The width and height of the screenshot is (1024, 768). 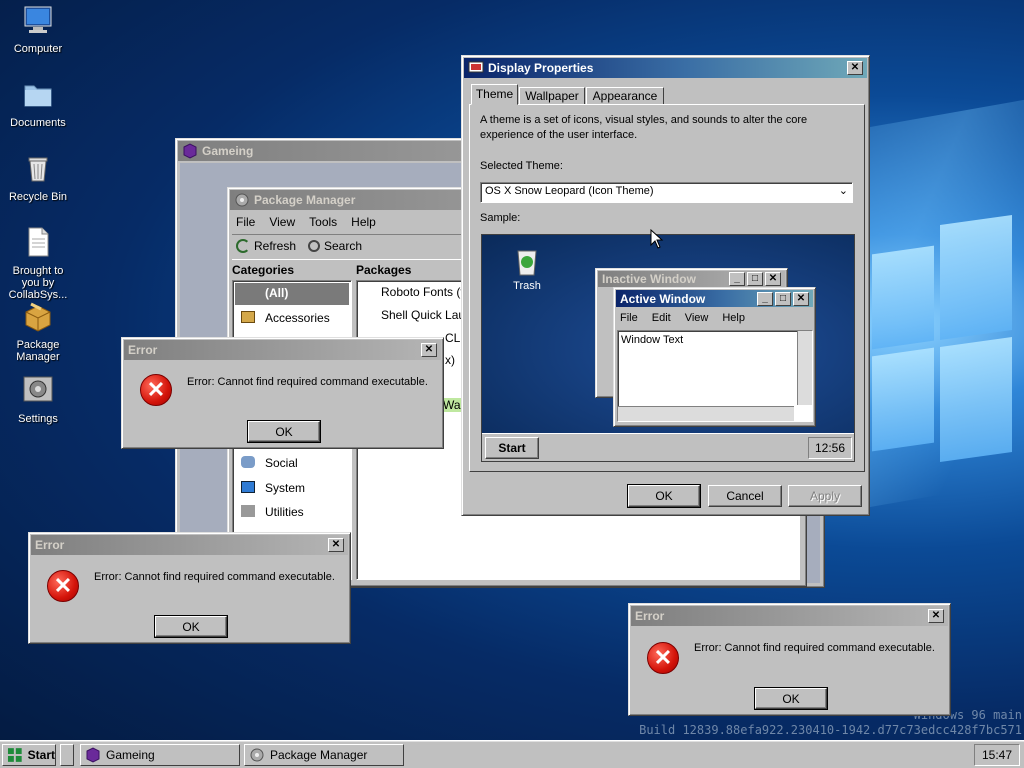 I want to click on sample-start-button: Start, so click(x=512, y=448).